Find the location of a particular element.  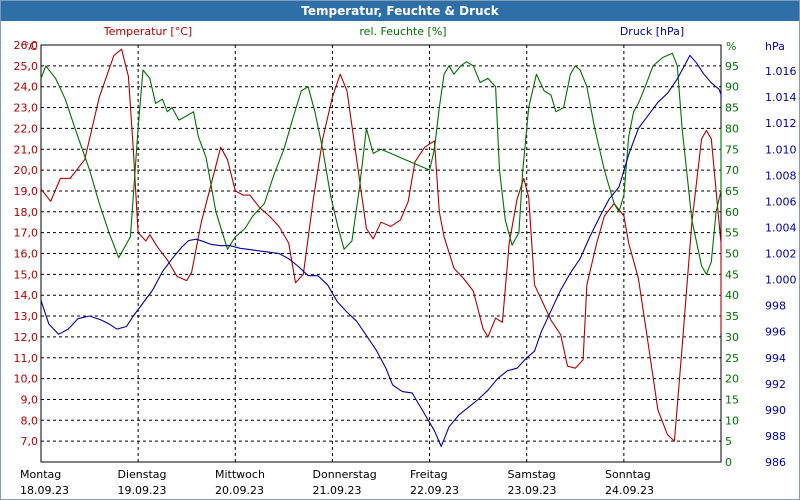

tick-label-pressure: 990 is located at coordinates (775, 410).